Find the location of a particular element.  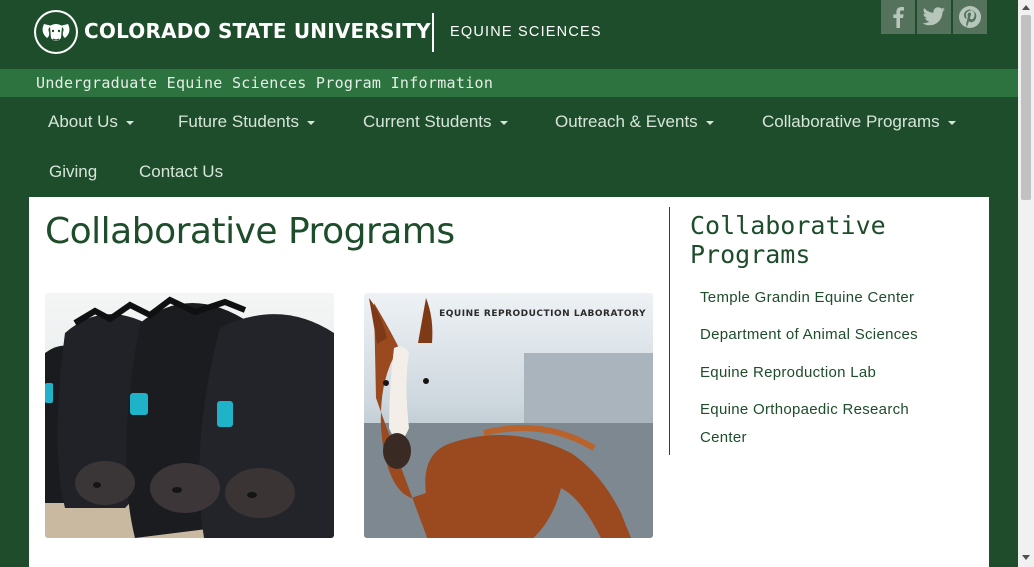

nav-label: About Us is located at coordinates (83, 121).